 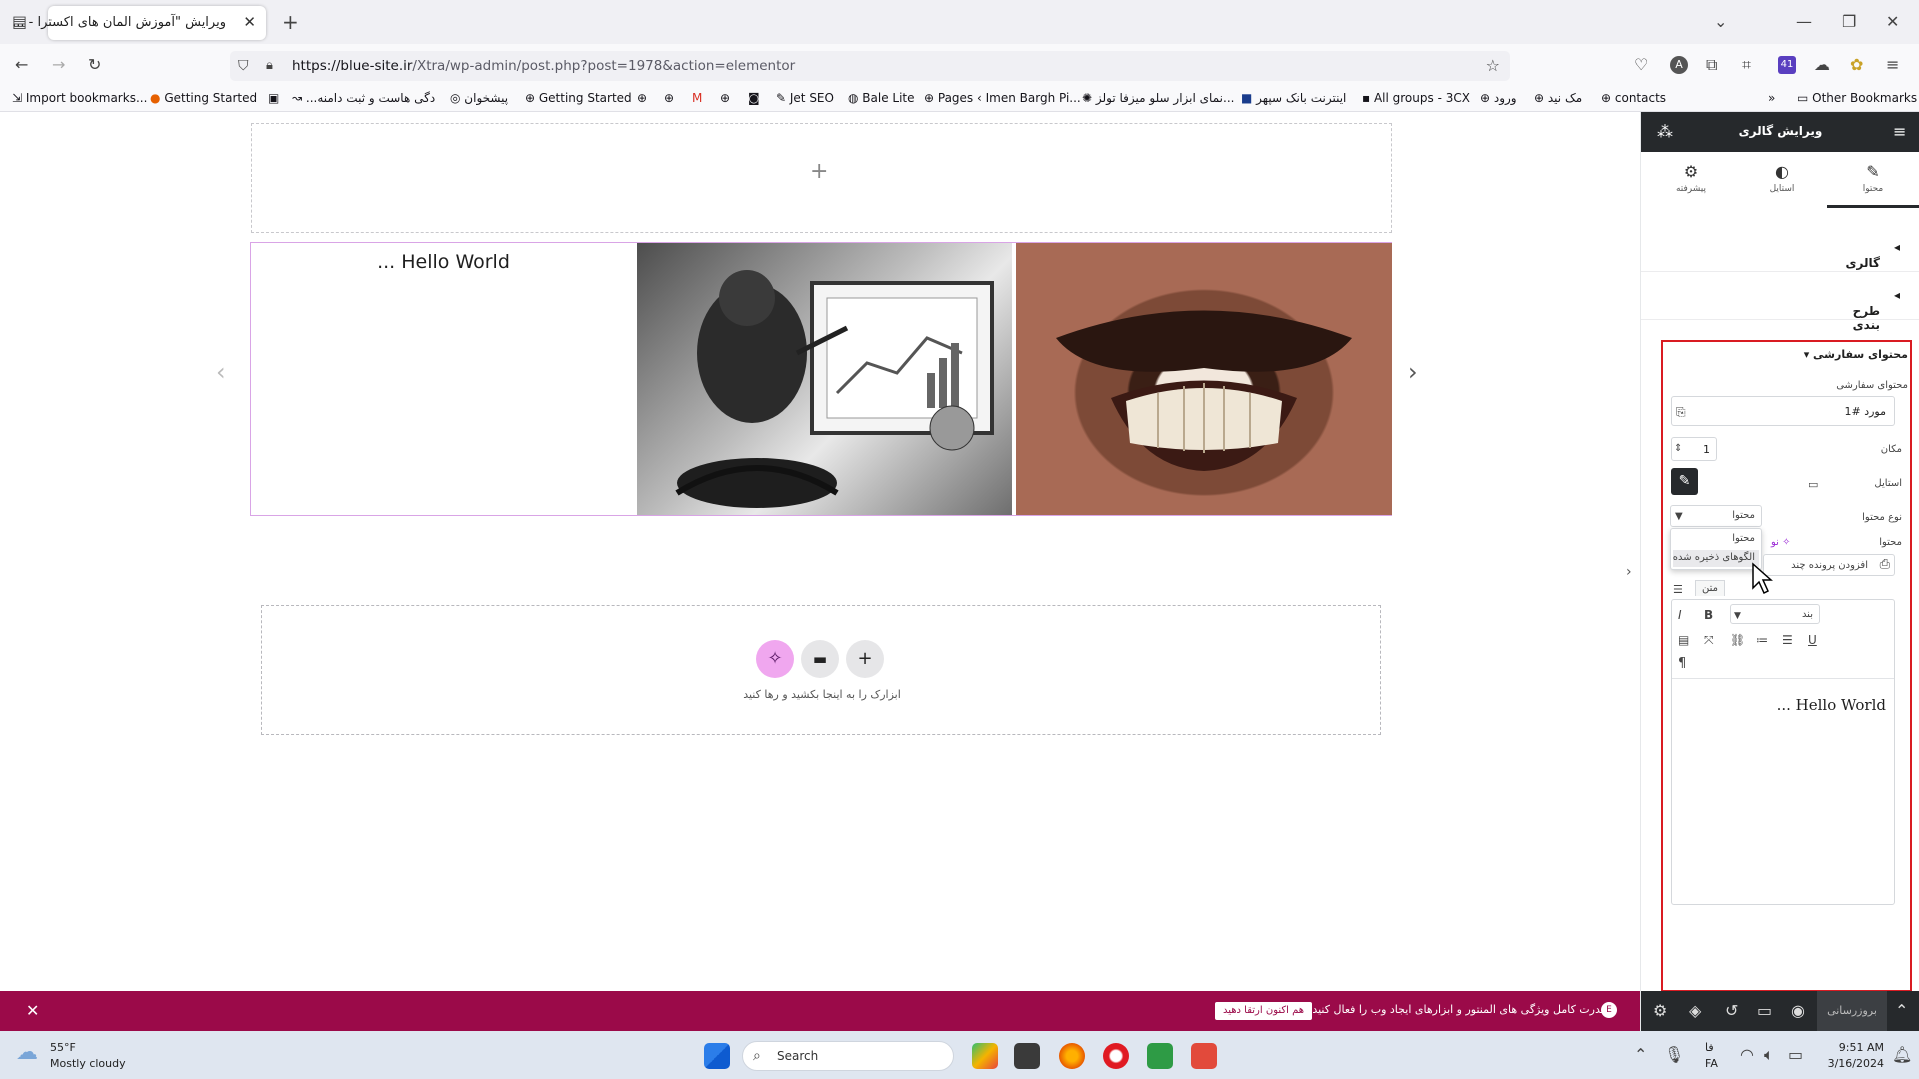 What do you see at coordinates (1678, 449) in the screenshot?
I see `stepper-icon: ⇕` at bounding box center [1678, 449].